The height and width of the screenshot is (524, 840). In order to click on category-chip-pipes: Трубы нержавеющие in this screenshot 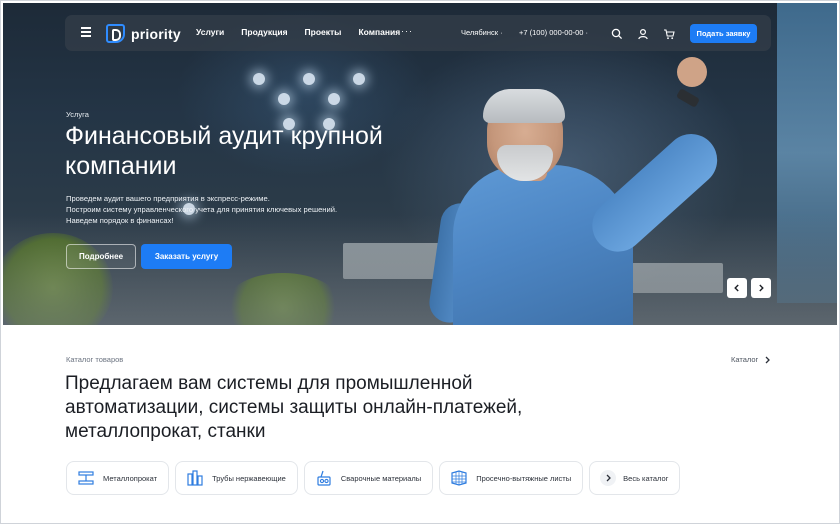, I will do `click(236, 478)`.